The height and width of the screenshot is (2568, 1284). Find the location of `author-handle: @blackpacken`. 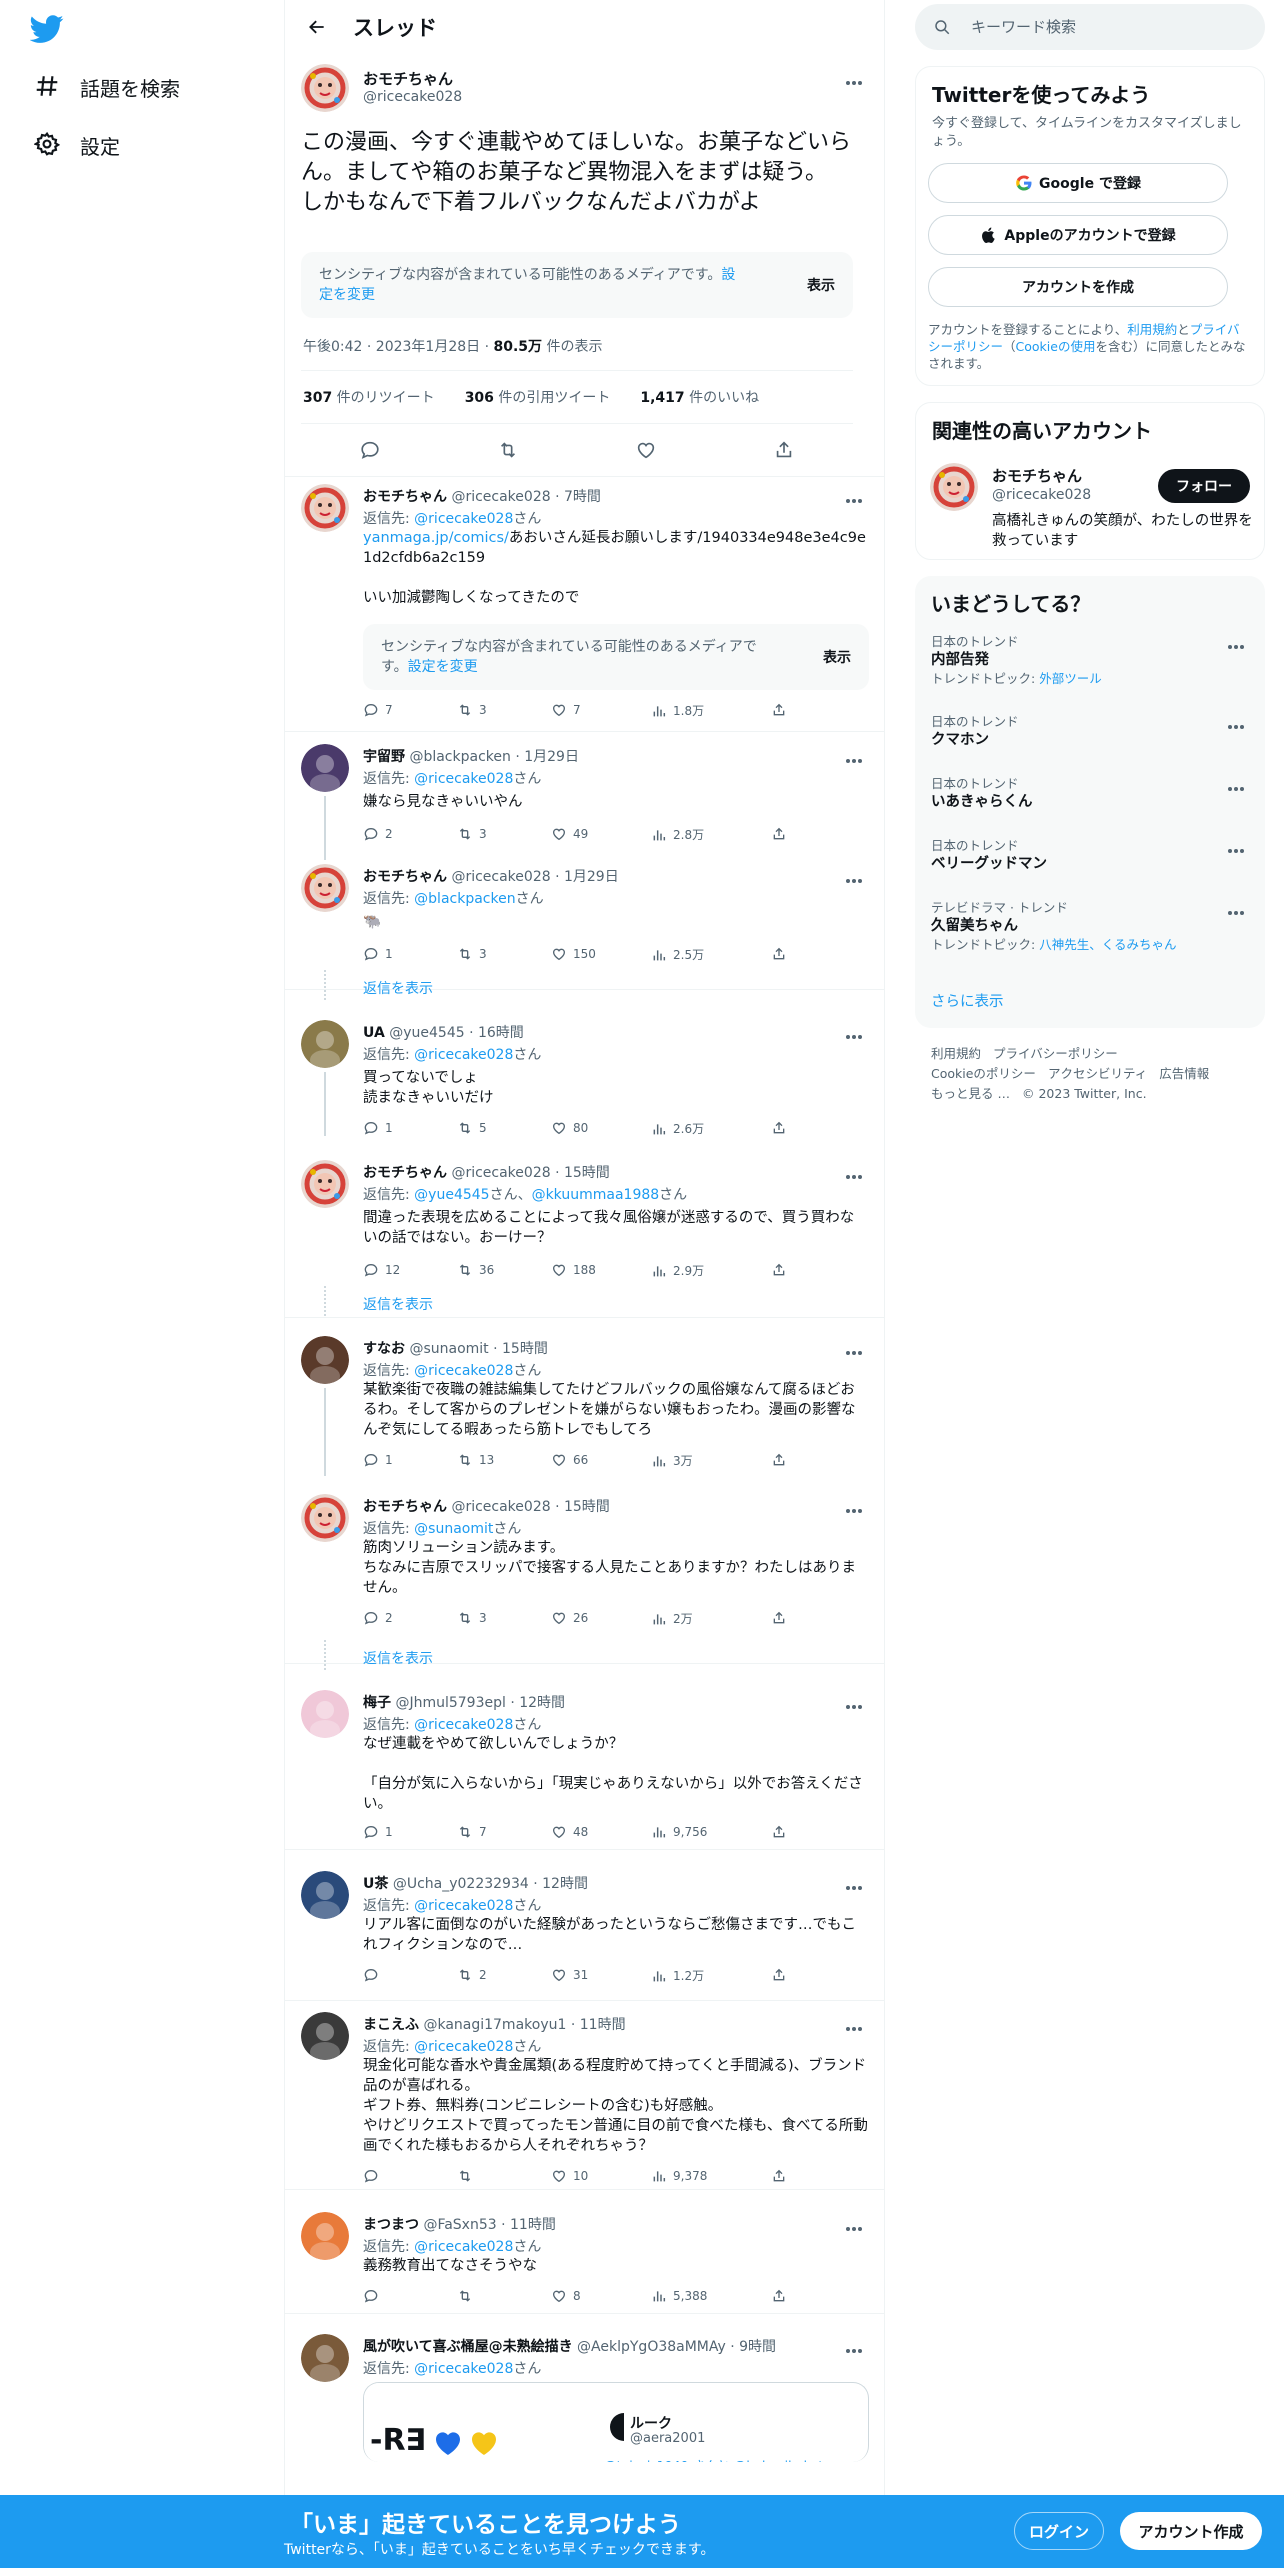

author-handle: @blackpacken is located at coordinates (459, 757).